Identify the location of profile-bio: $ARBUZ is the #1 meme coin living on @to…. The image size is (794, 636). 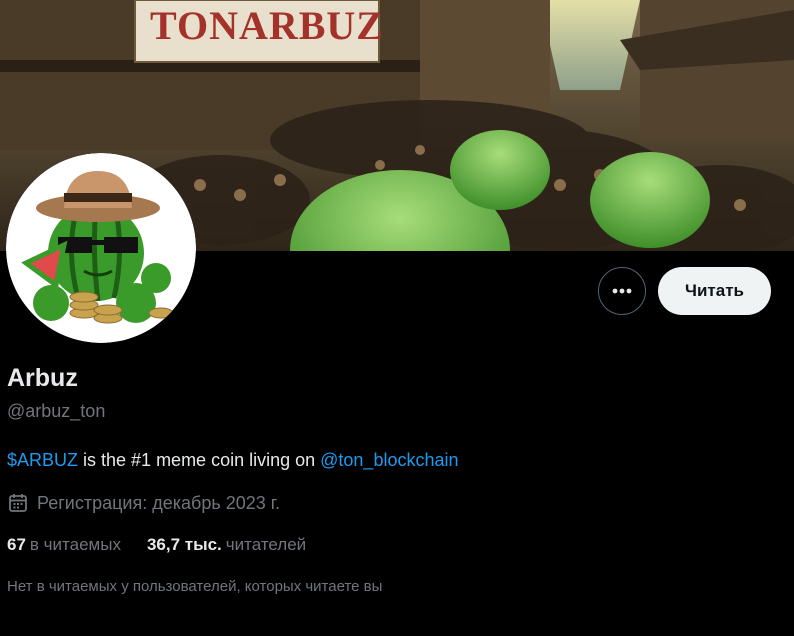
(233, 460).